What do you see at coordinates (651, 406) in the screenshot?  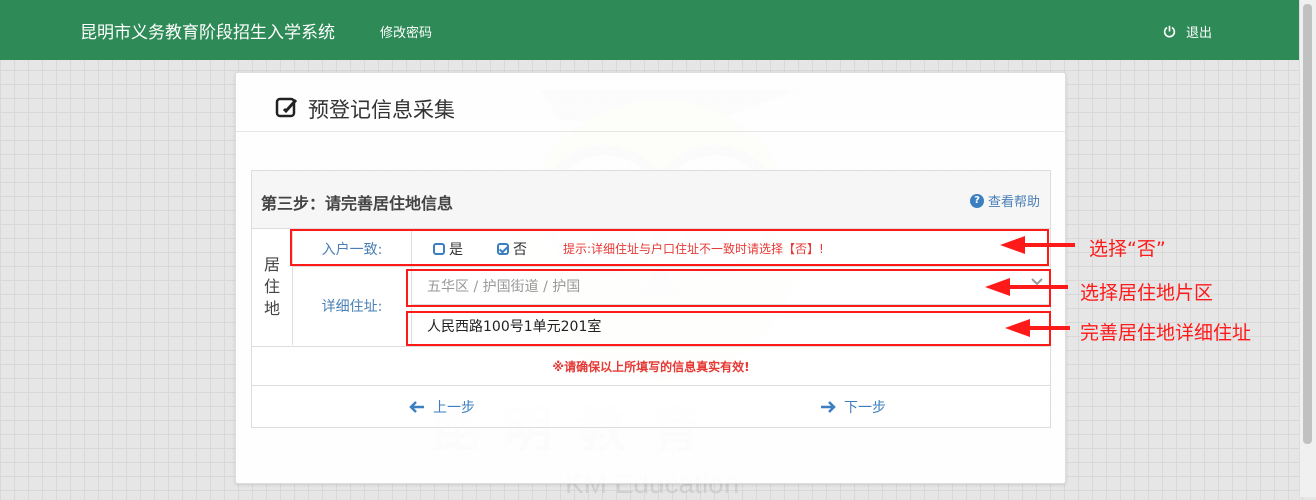 I see `step-navigation: 上一步 下一步` at bounding box center [651, 406].